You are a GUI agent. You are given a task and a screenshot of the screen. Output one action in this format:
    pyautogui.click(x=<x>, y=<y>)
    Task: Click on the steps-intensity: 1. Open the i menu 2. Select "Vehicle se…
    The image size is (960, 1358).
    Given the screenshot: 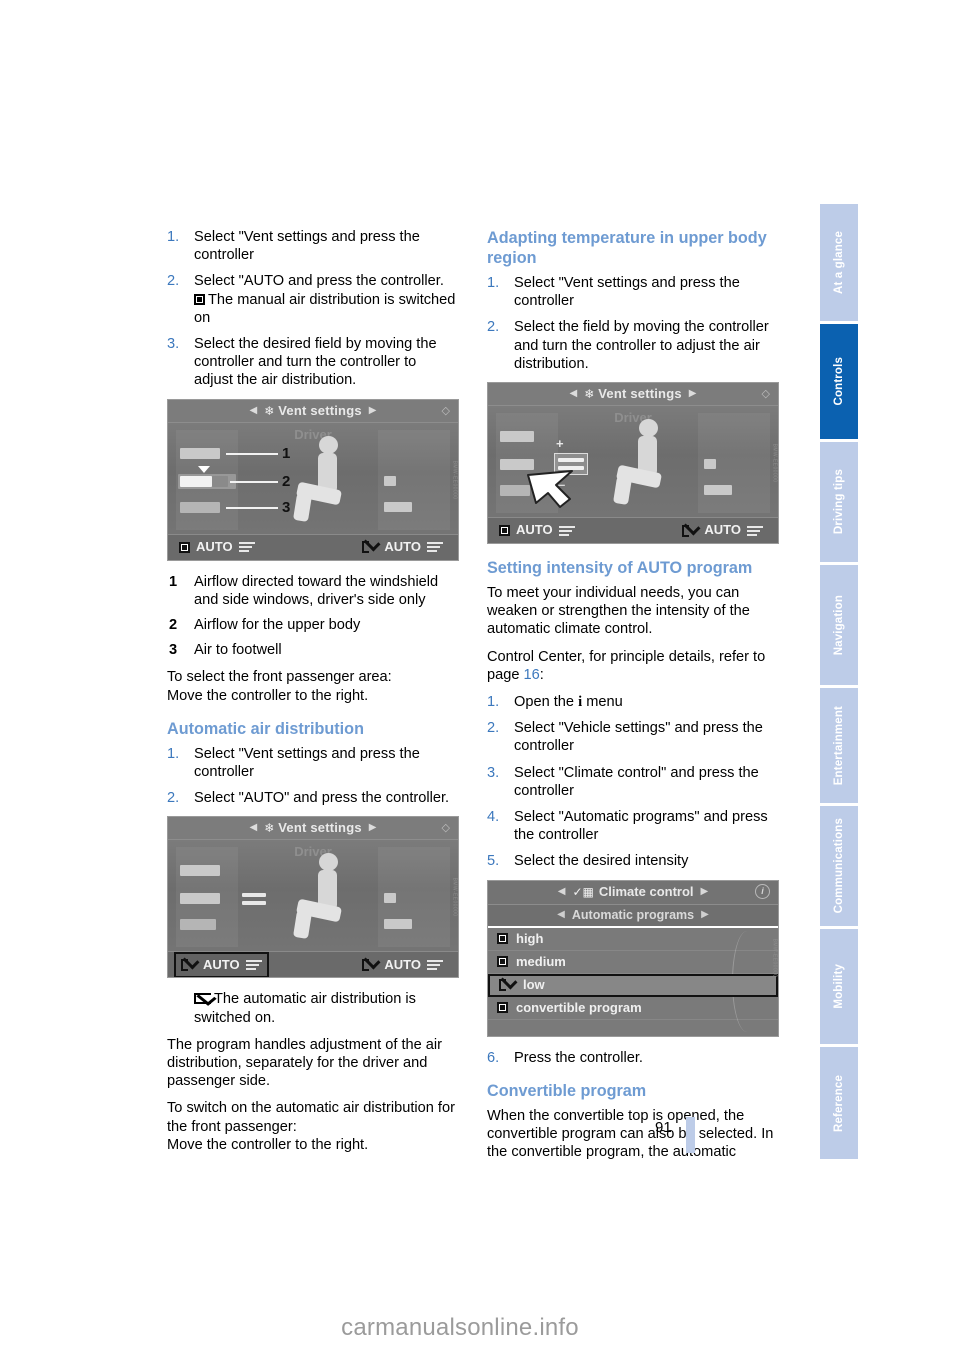 What is the action you would take?
    pyautogui.click(x=633, y=782)
    